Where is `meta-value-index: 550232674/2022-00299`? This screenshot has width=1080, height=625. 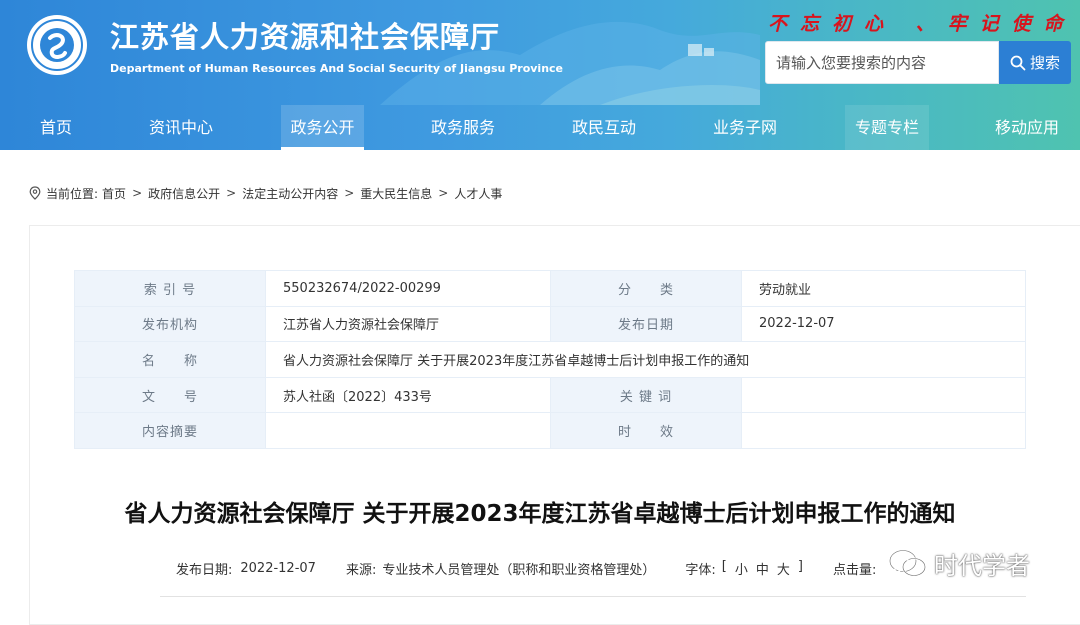
meta-value-index: 550232674/2022-00299 is located at coordinates (408, 288).